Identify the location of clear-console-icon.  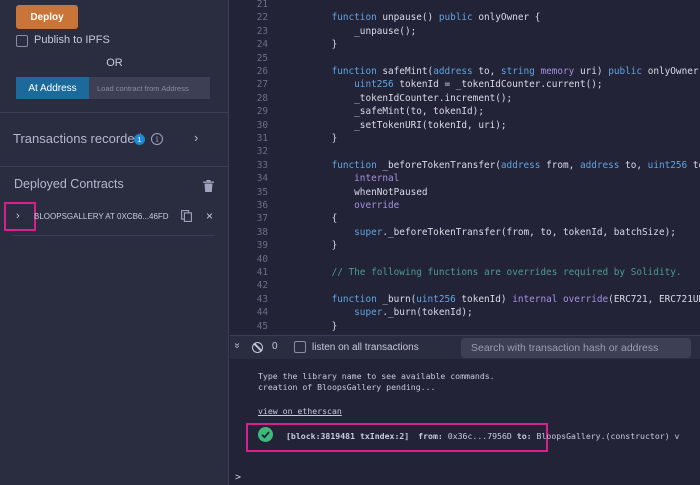
(257, 347).